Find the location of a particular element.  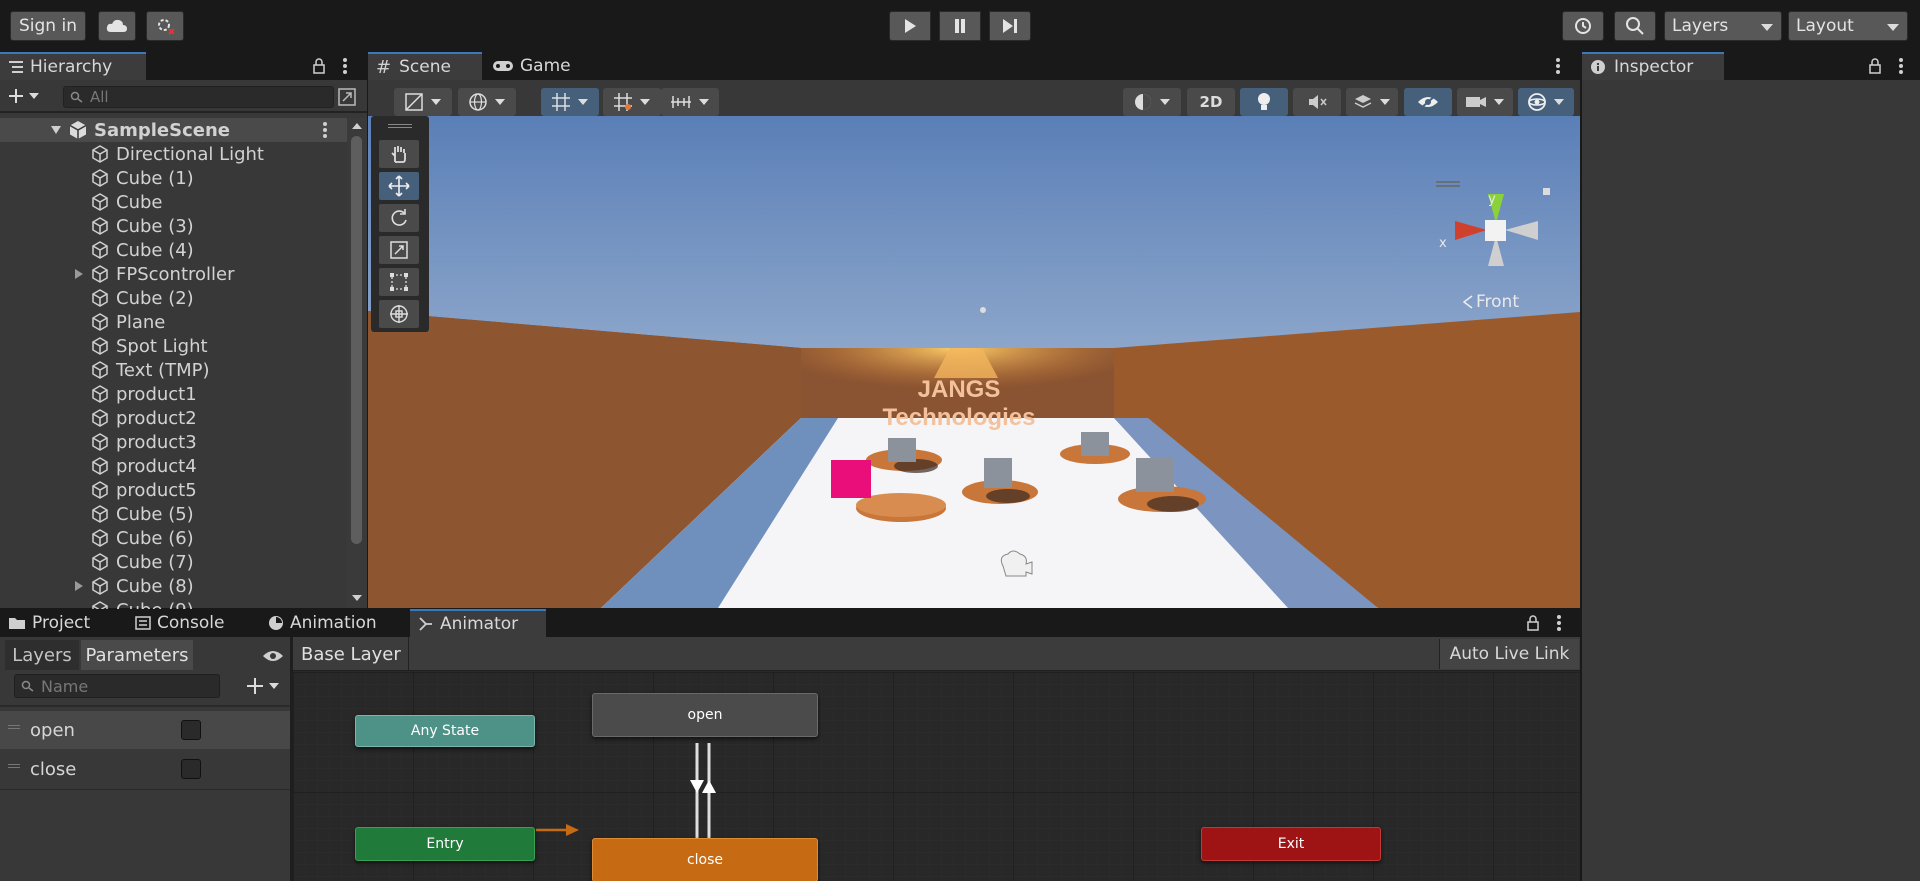

hierarchy-item: Cube is located at coordinates (173, 202).